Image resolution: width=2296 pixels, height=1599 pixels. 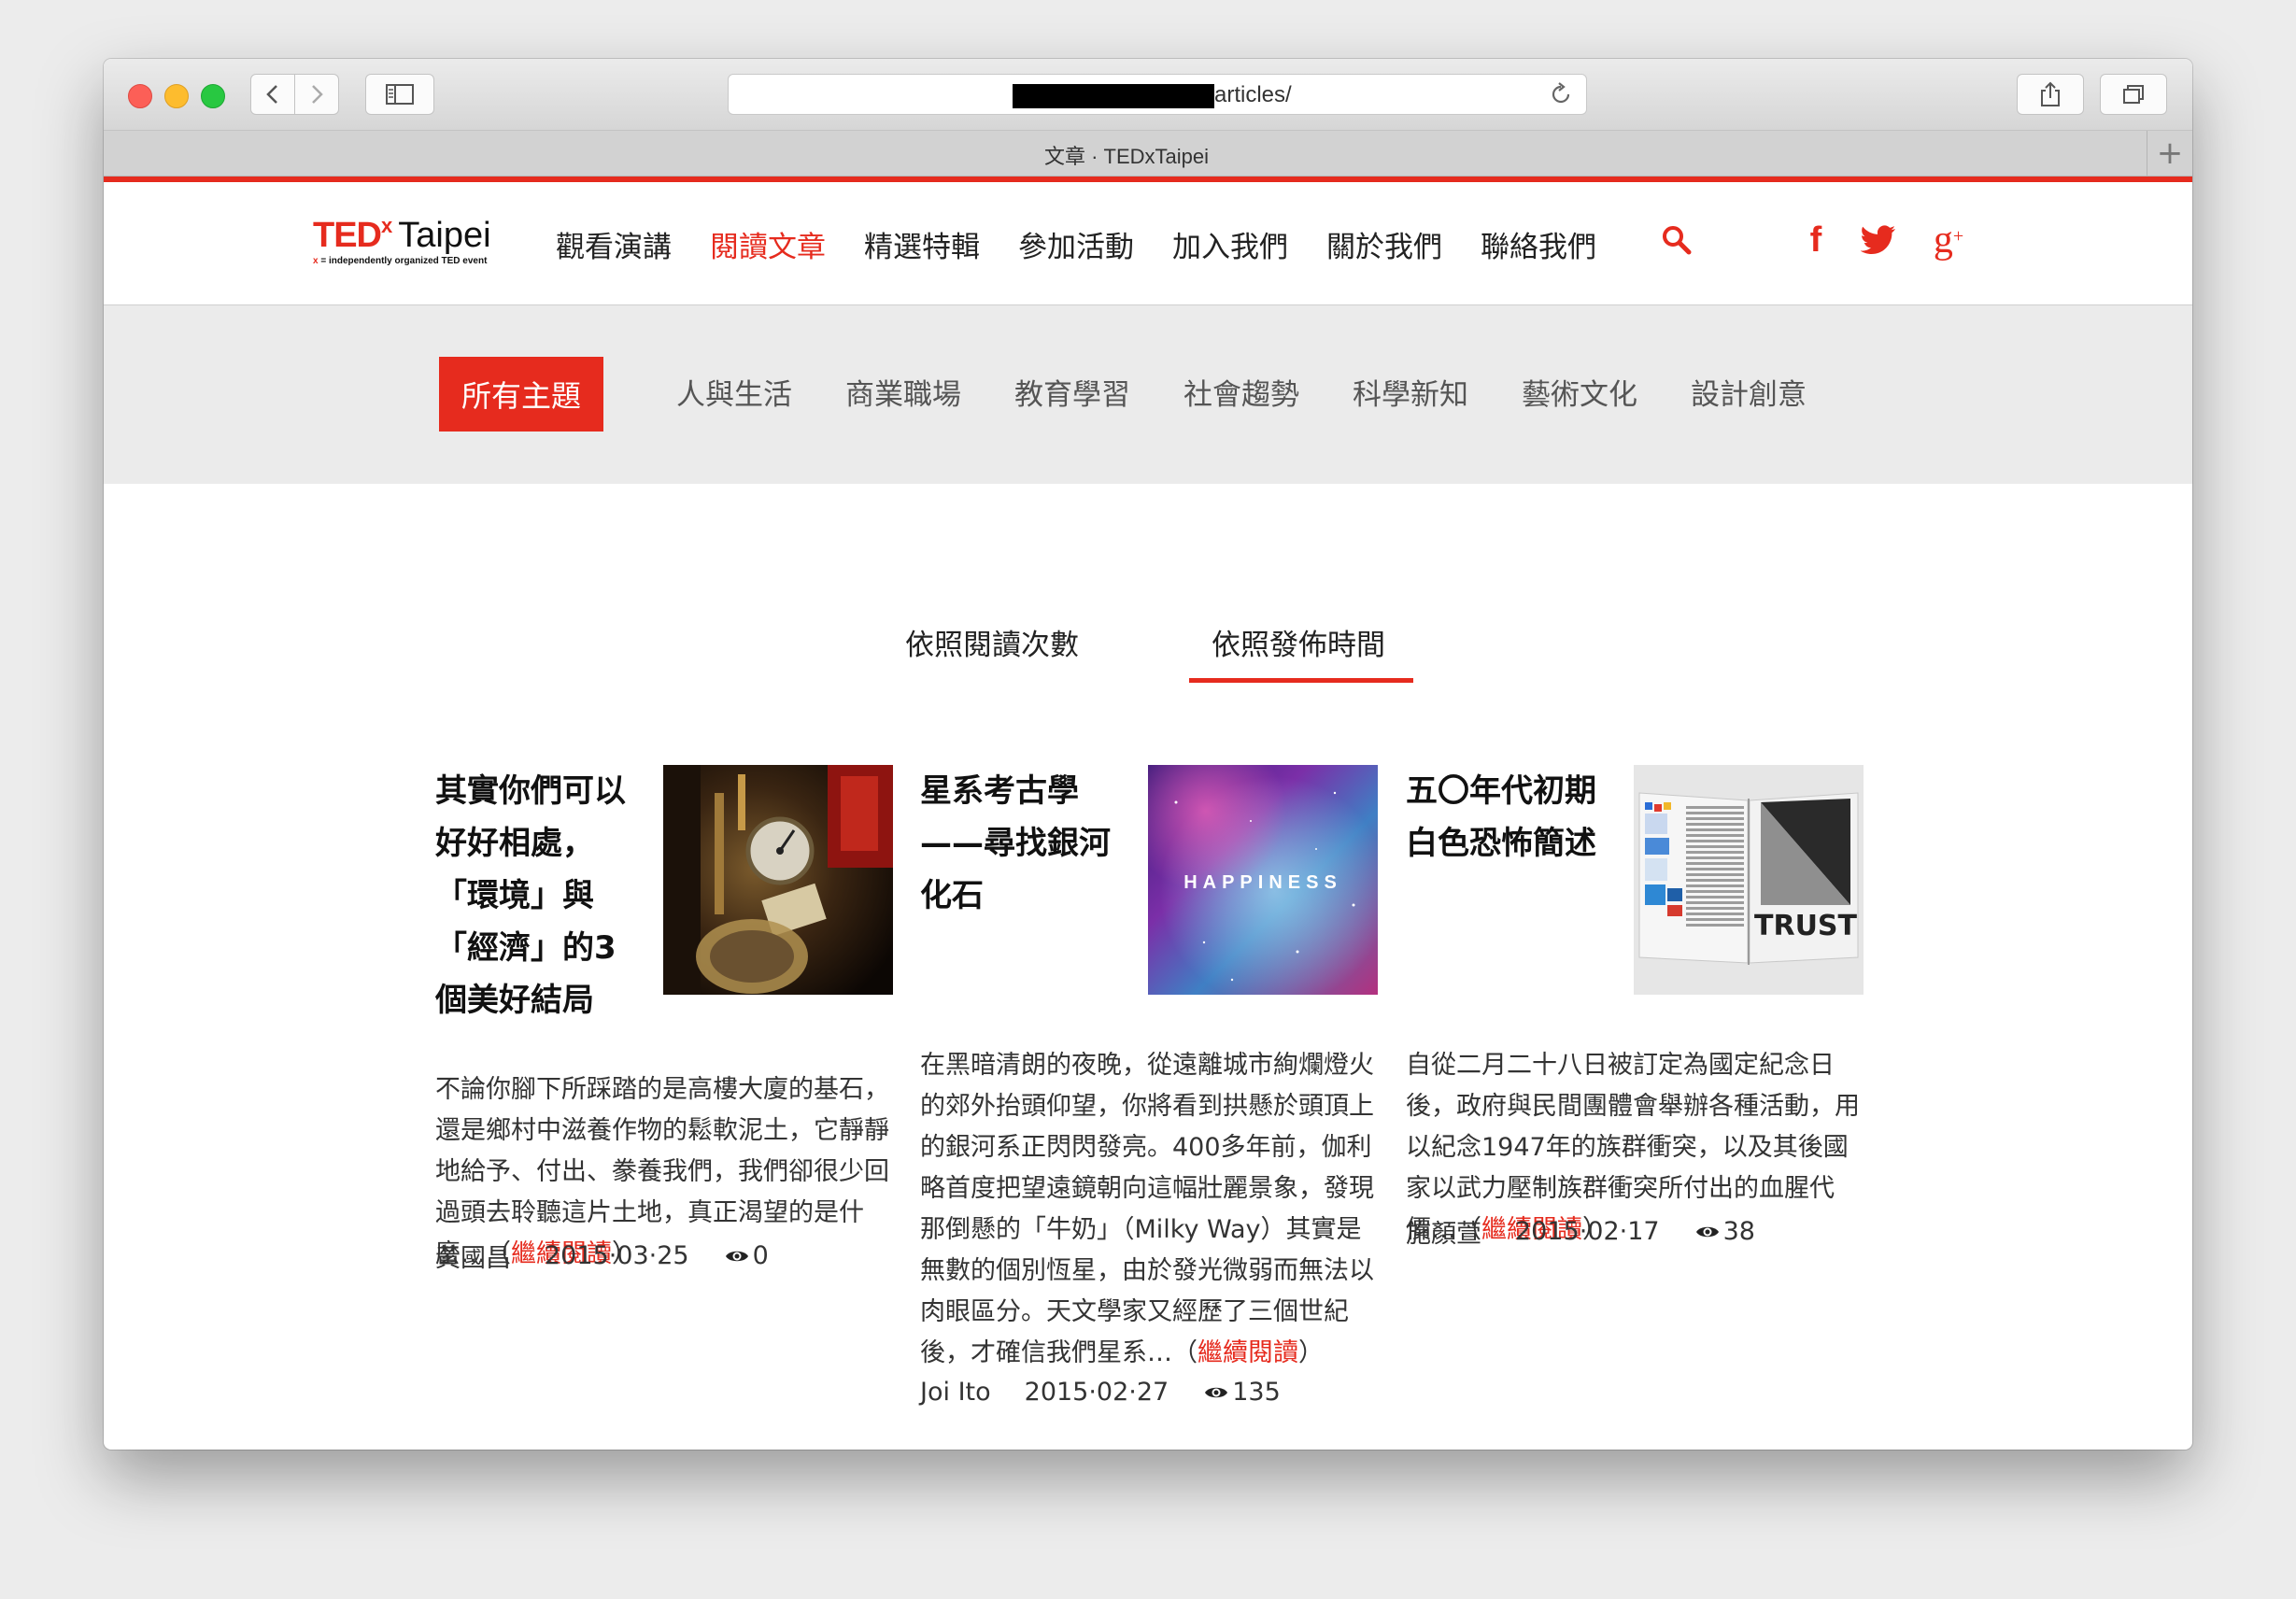 I want to click on chevron-left-icon, so click(x=271, y=95).